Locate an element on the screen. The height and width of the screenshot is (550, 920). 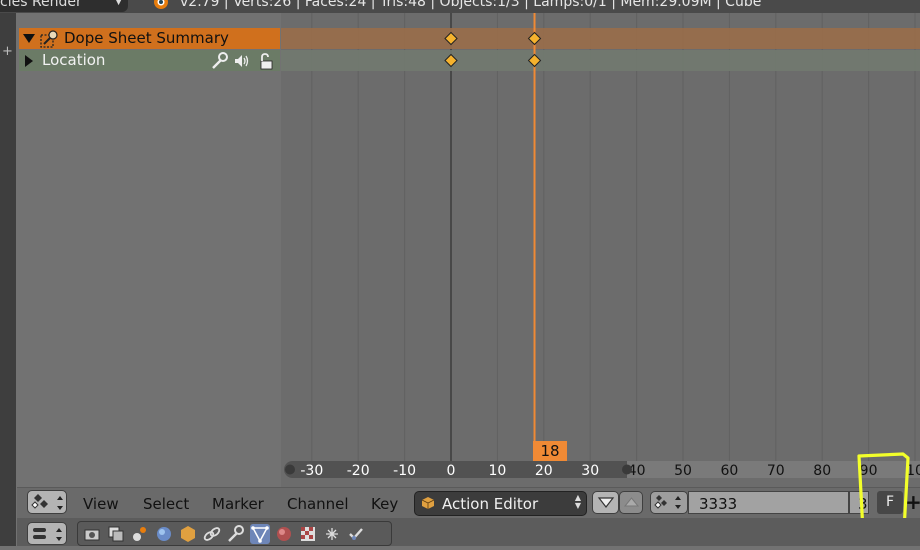
push-down-button is located at coordinates (605, 502).